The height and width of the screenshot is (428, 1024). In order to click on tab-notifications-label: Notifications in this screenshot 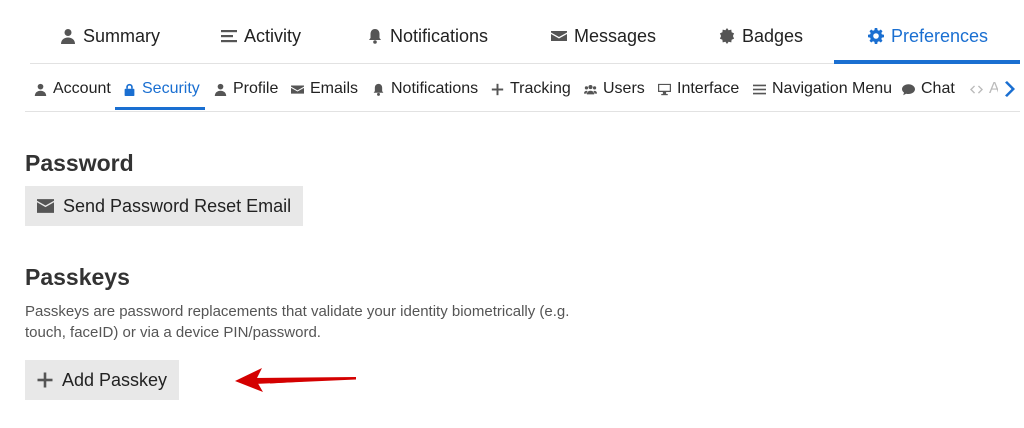, I will do `click(439, 35)`.